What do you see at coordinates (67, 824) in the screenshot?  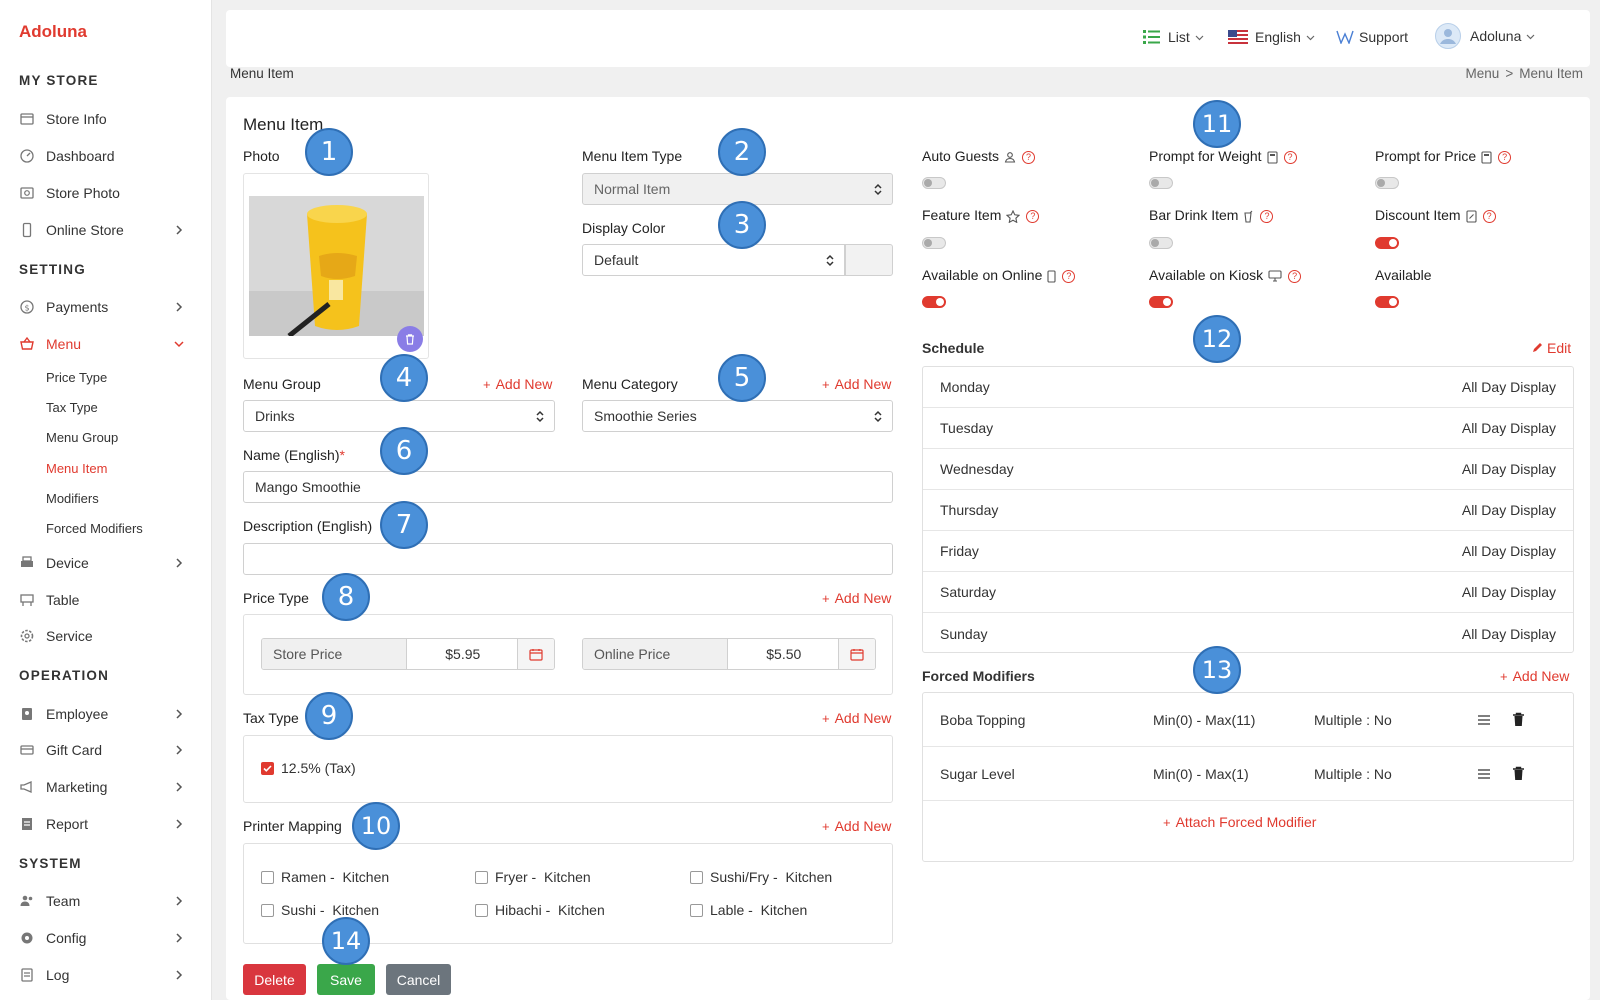 I see `sidebar-label: Report` at bounding box center [67, 824].